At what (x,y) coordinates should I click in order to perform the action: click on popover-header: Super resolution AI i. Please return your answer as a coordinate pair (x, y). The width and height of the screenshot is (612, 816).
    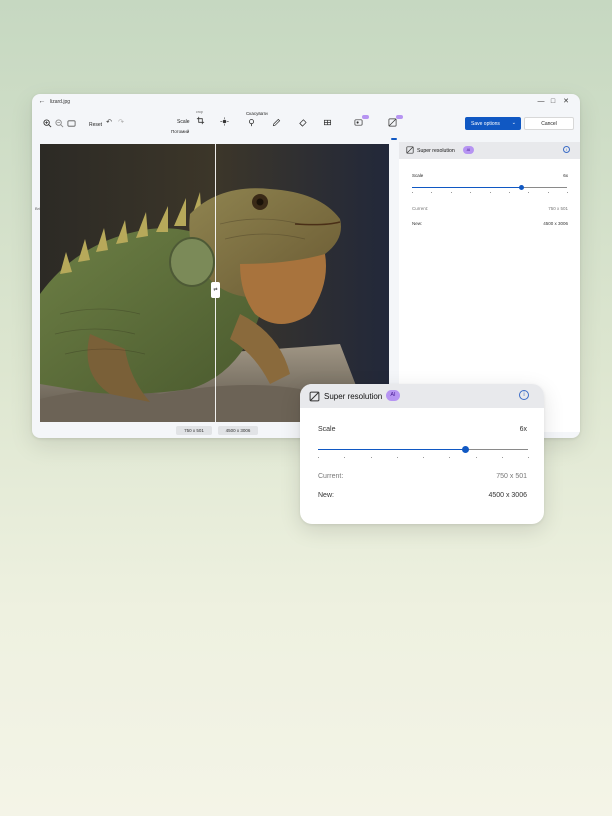
    Looking at the image, I should click on (422, 396).